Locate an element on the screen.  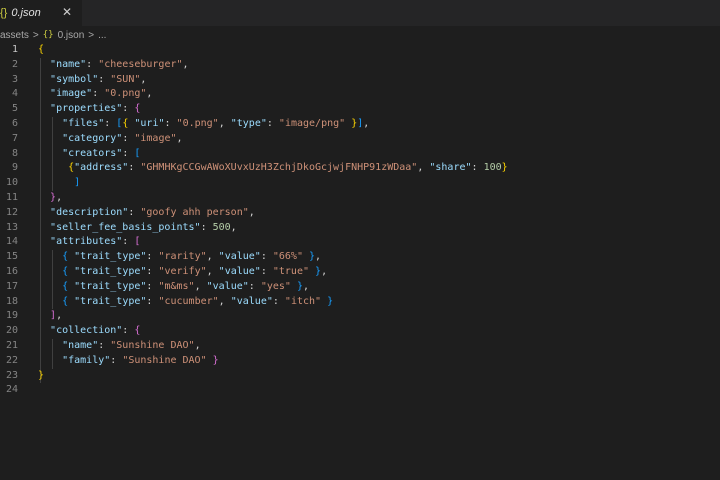
token-s: "cheeseburger" is located at coordinates (140, 64).